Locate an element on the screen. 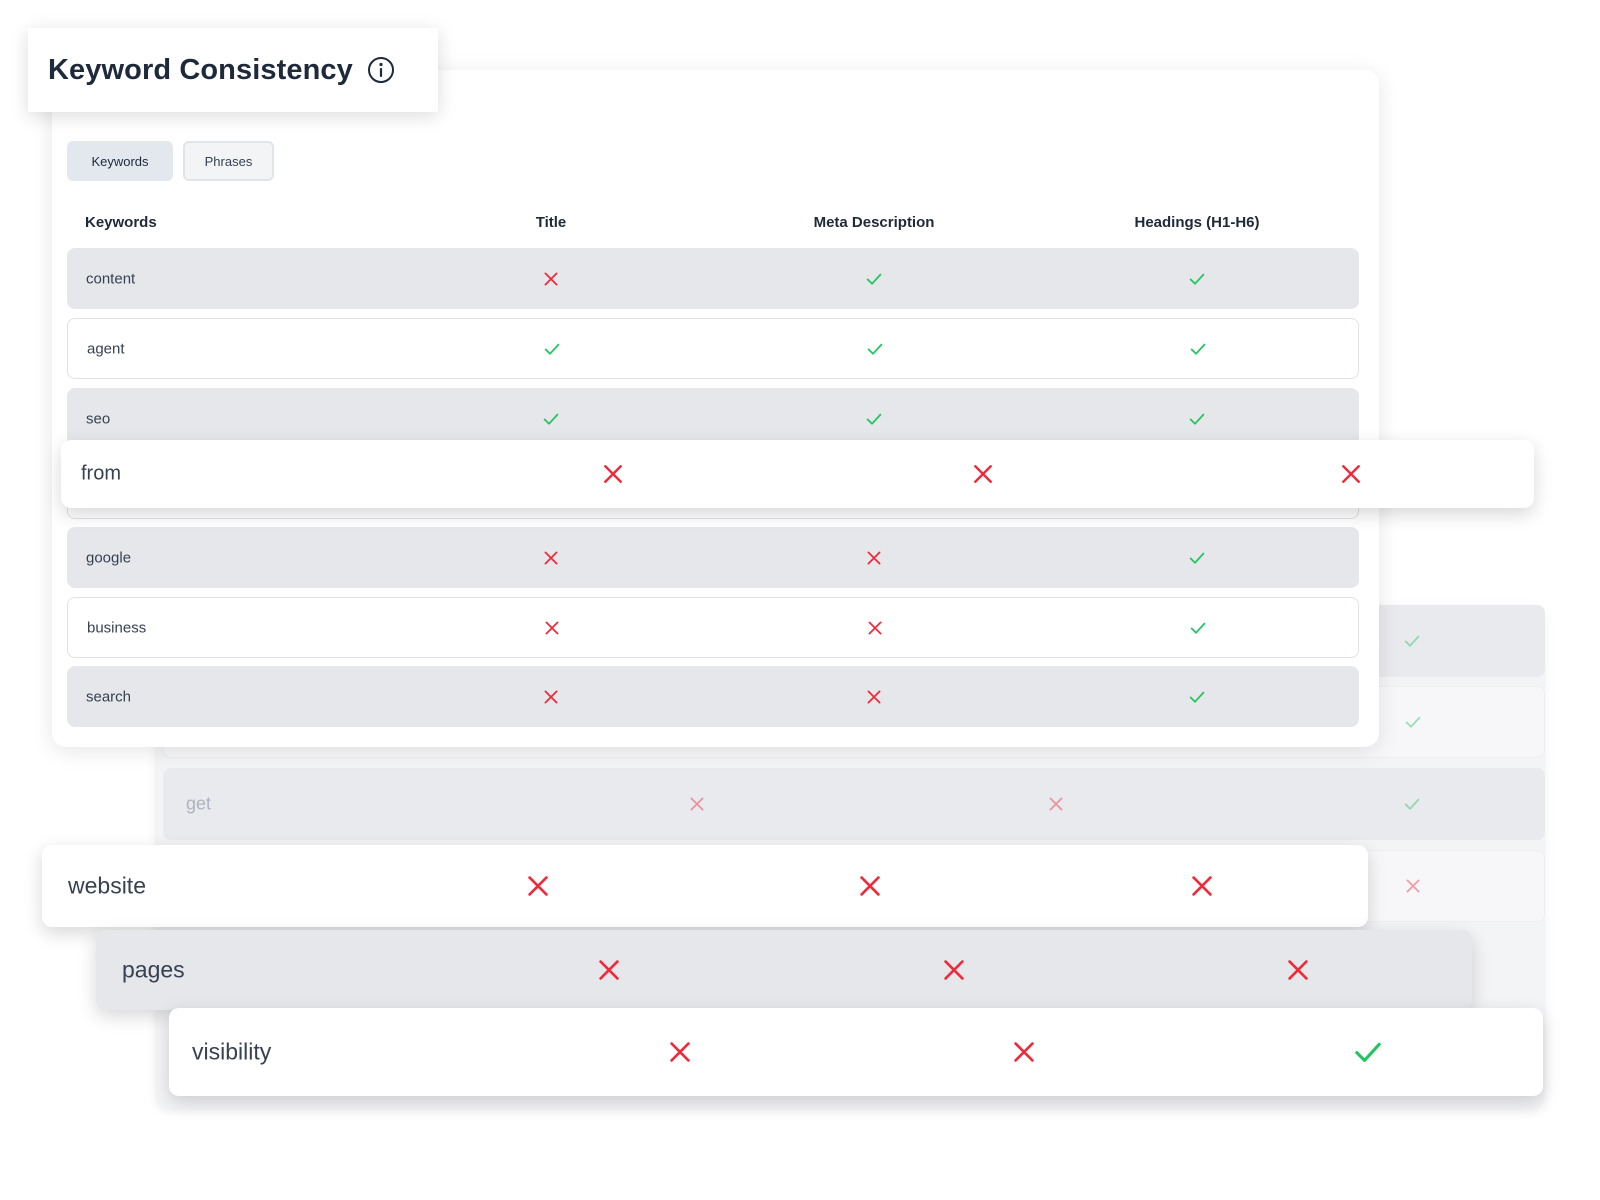 This screenshot has height=1200, width=1600. tab-bar: Keywords Phrases is located at coordinates (170, 161).